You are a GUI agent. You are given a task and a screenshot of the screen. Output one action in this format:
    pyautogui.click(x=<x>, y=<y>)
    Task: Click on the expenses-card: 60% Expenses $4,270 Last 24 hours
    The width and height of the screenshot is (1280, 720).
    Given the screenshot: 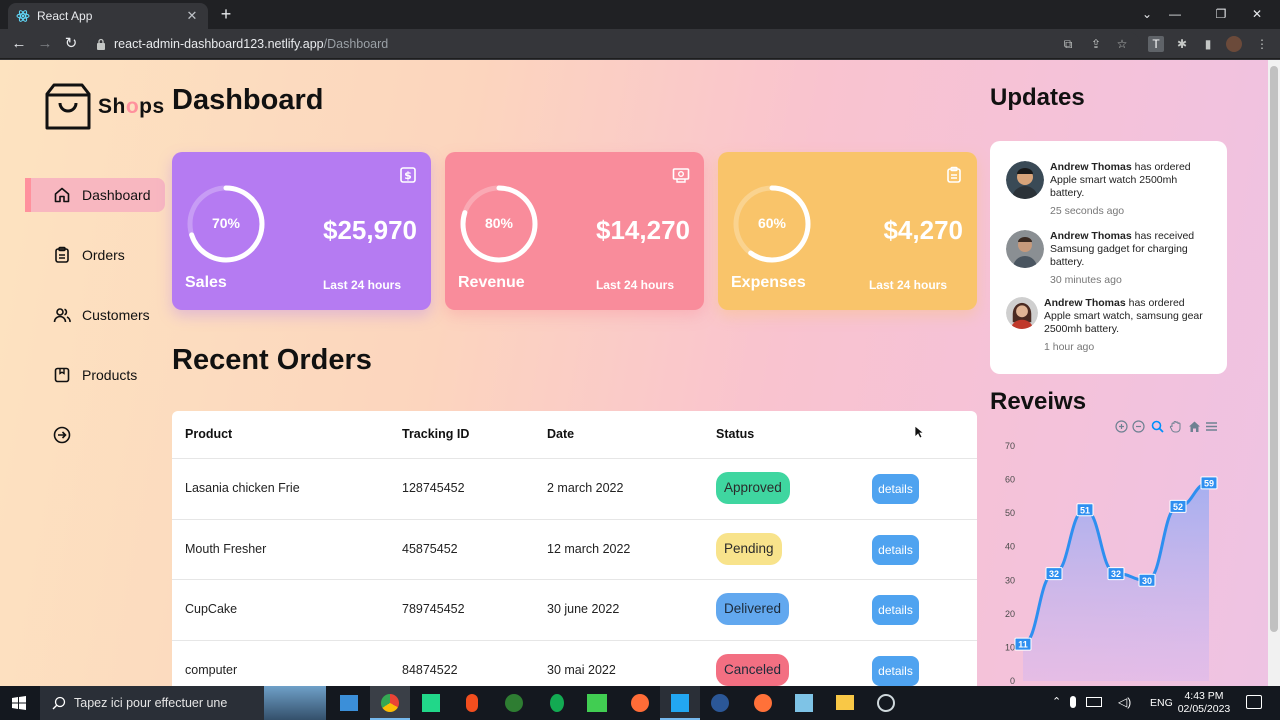 What is the action you would take?
    pyautogui.click(x=847, y=231)
    